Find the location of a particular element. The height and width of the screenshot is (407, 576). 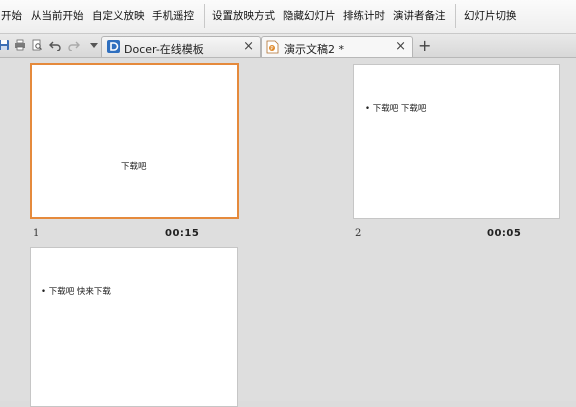

quick-access-dropdown-icon is located at coordinates (94, 45).